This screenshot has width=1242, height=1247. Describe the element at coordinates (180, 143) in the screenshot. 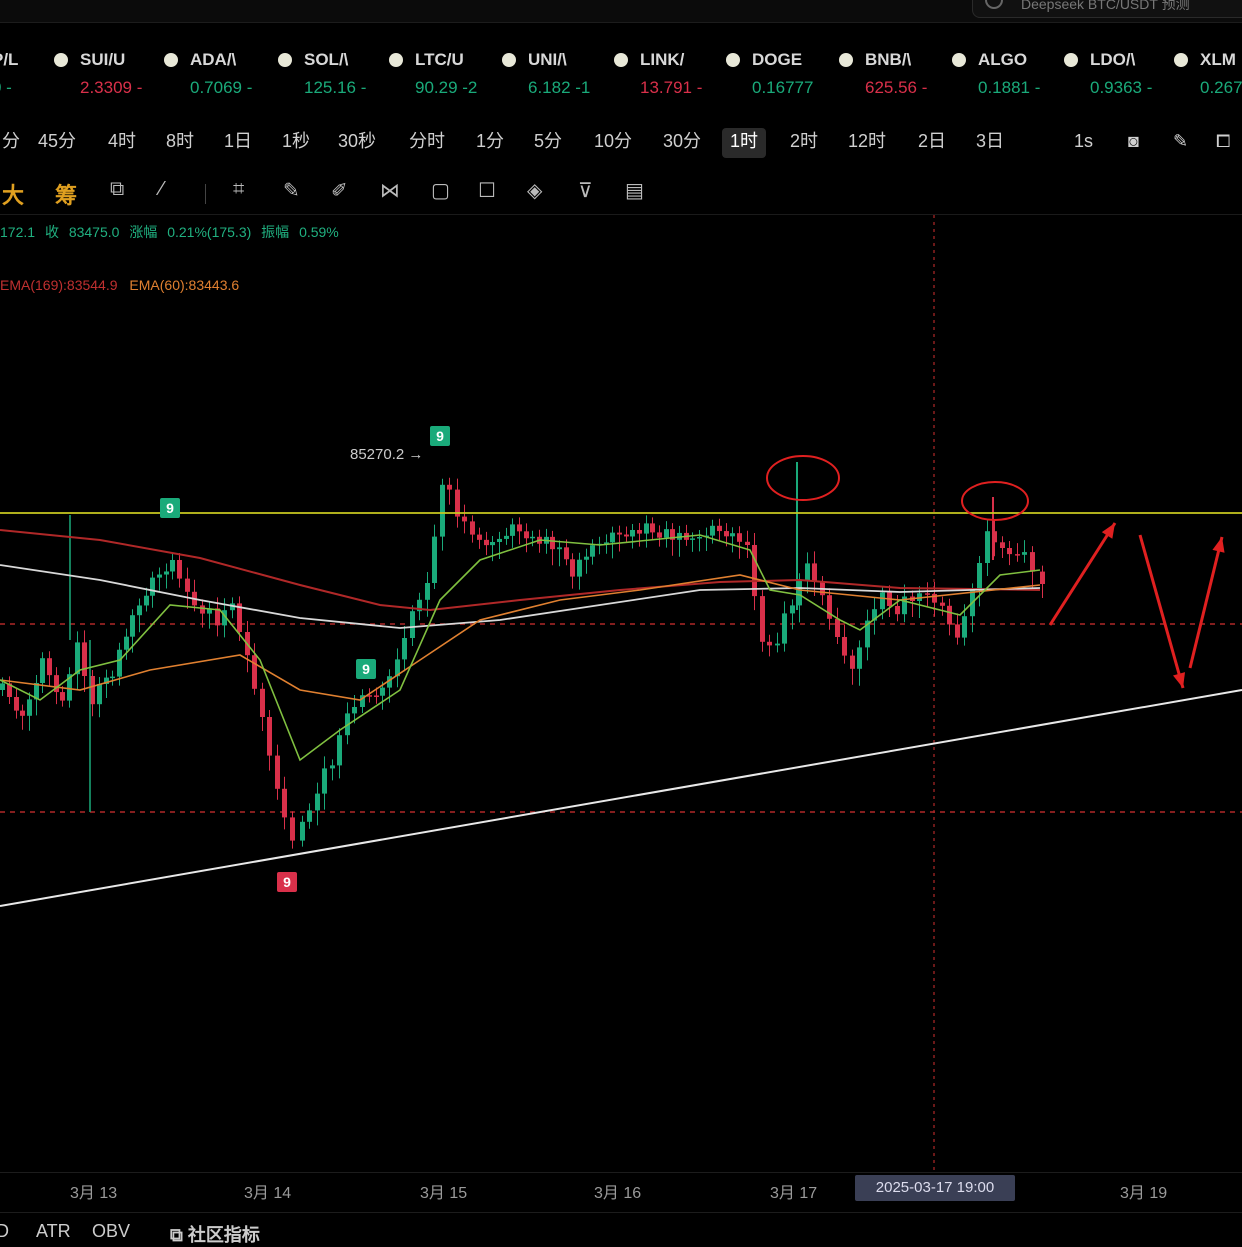

I see `period-3: 8时` at that location.